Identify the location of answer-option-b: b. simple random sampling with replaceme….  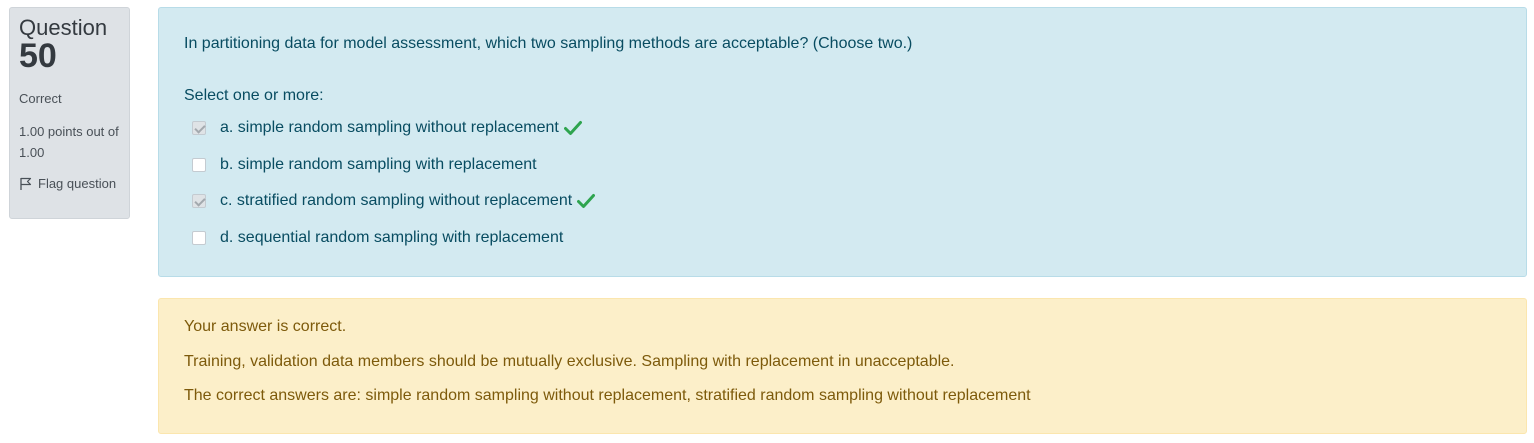
(364, 165).